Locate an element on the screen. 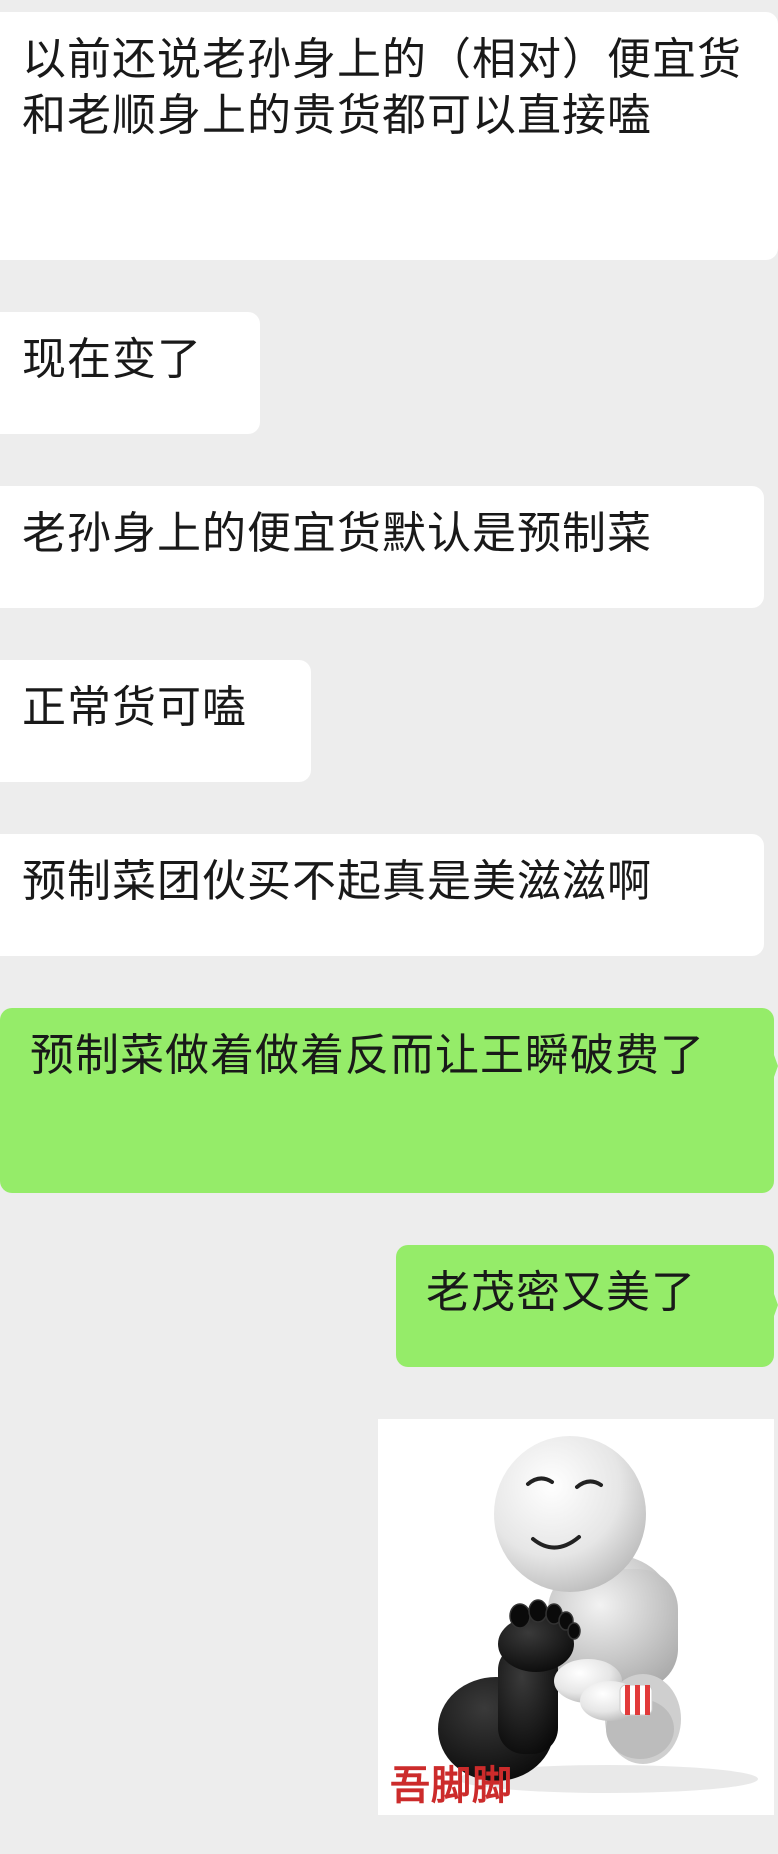 The width and height of the screenshot is (778, 1854). message-incoming: 现在变了 is located at coordinates (130, 373).